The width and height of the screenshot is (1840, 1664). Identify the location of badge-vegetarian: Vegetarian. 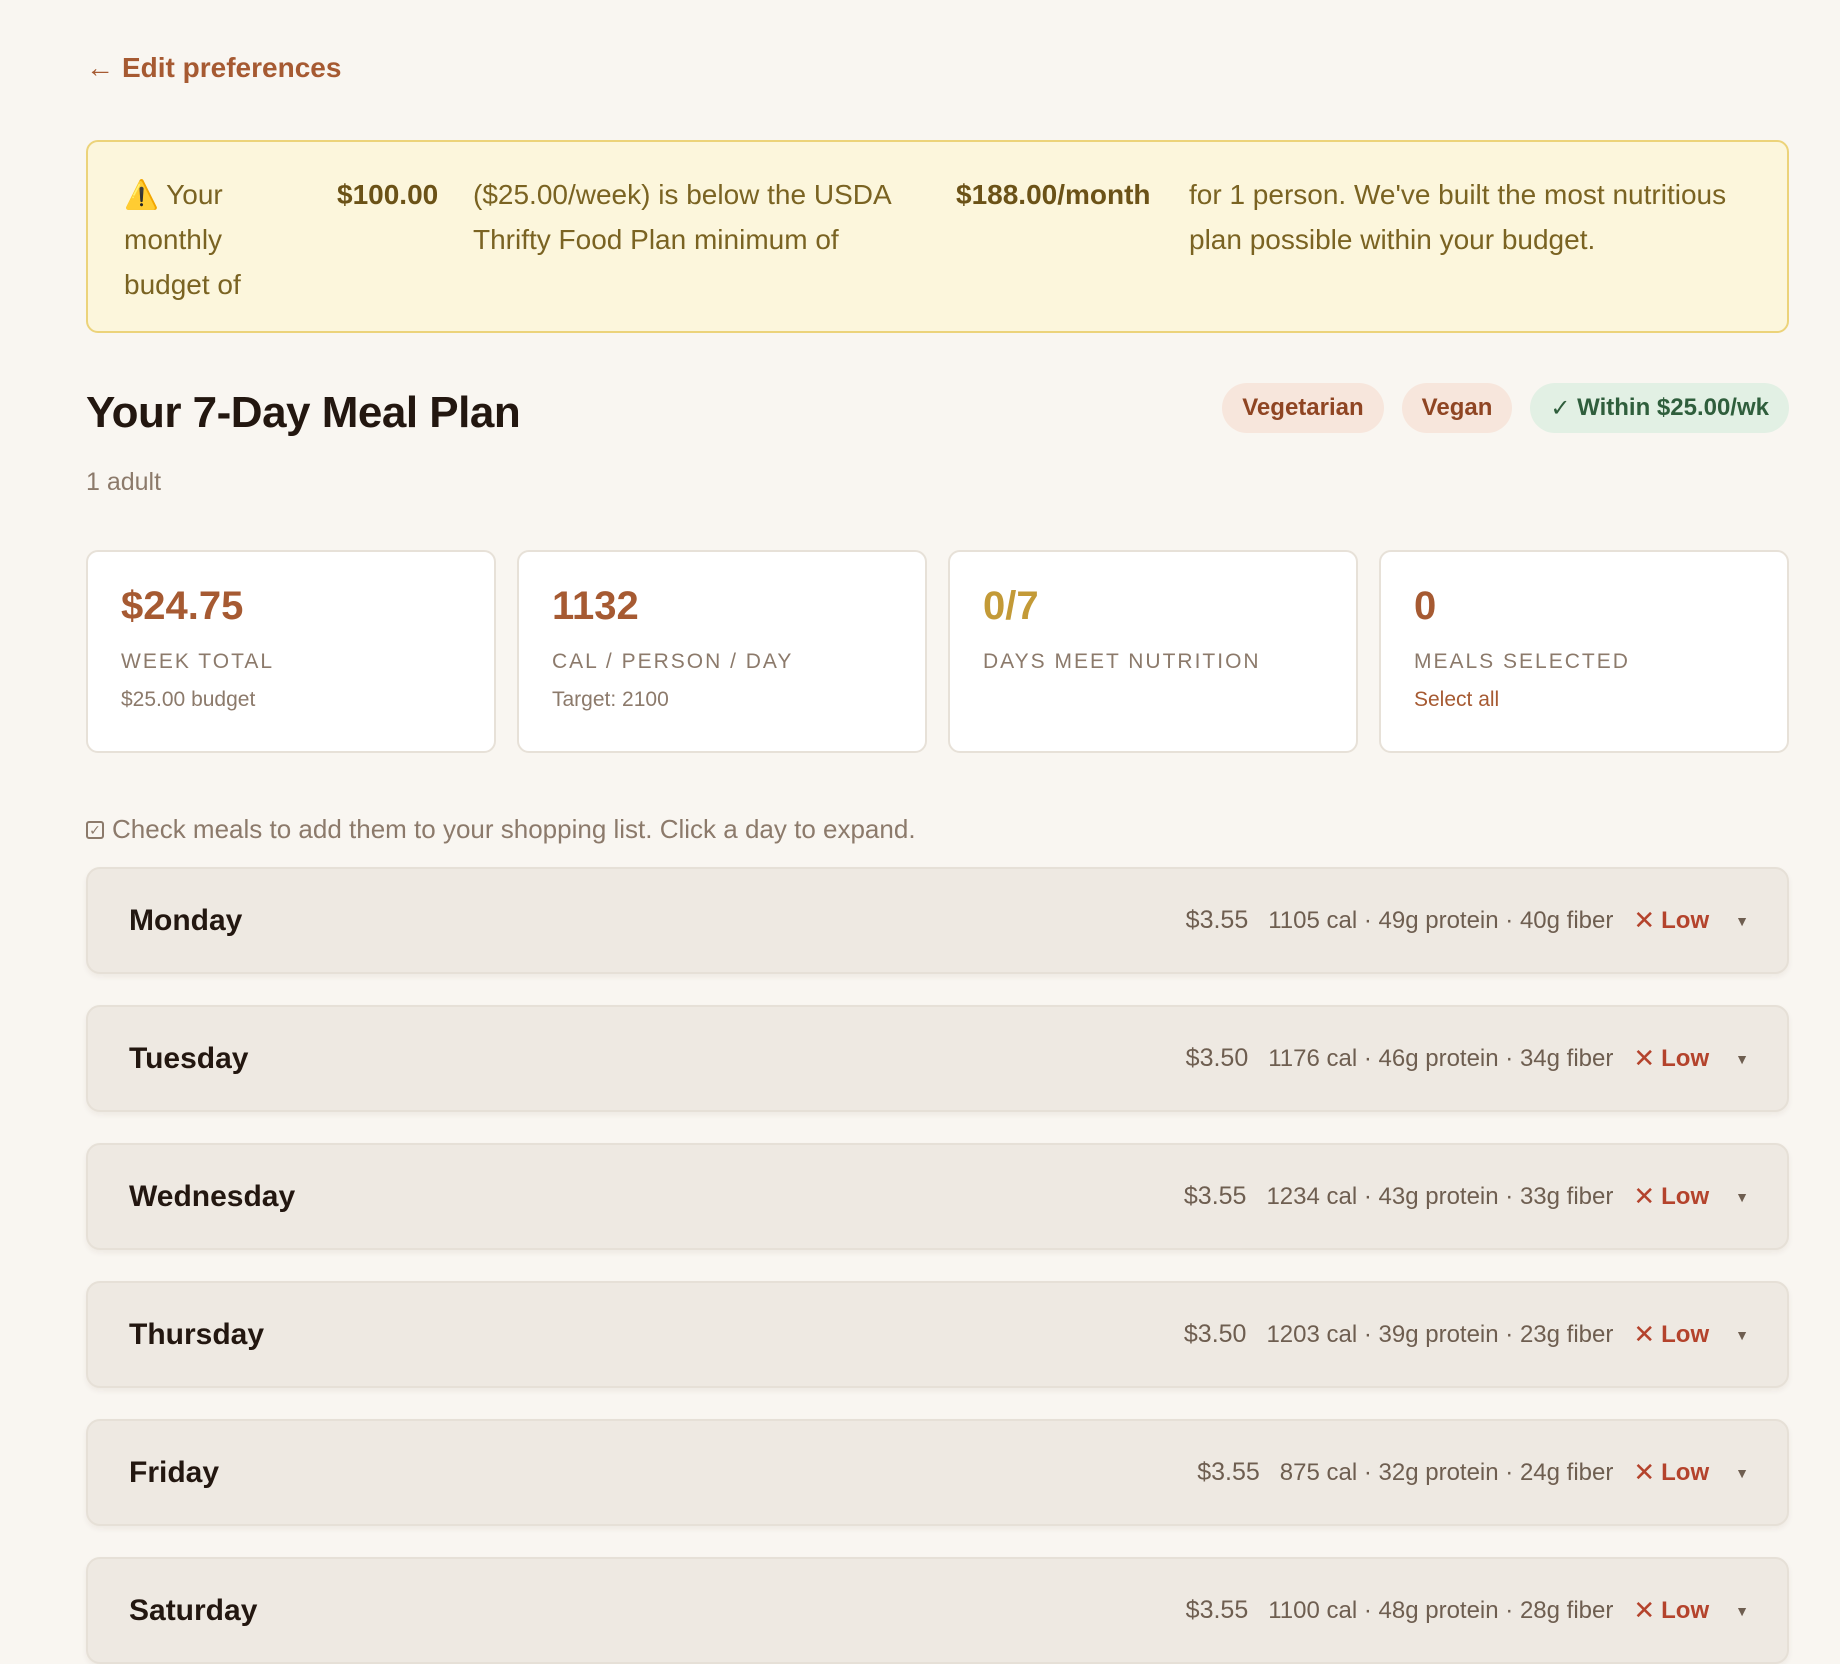
(1303, 408).